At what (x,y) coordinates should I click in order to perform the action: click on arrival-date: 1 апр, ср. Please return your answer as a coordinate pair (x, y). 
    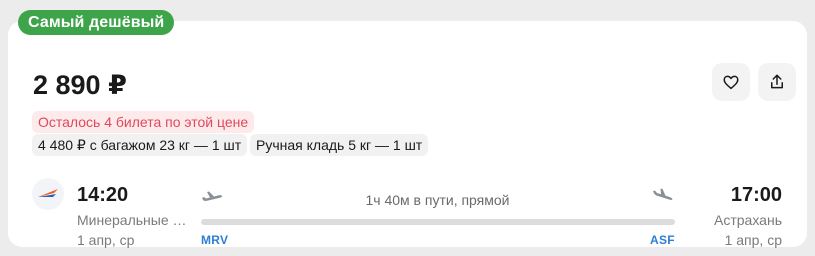
    Looking at the image, I should click on (753, 240).